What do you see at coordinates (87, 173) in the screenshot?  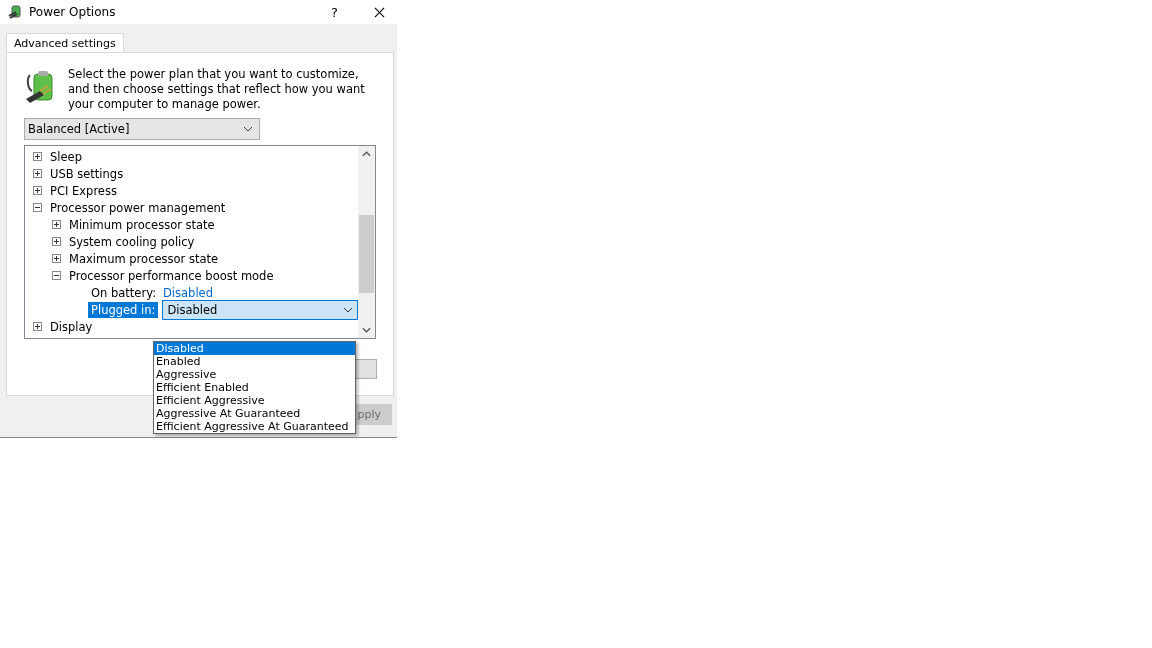 I see `tree-item: USB settings` at bounding box center [87, 173].